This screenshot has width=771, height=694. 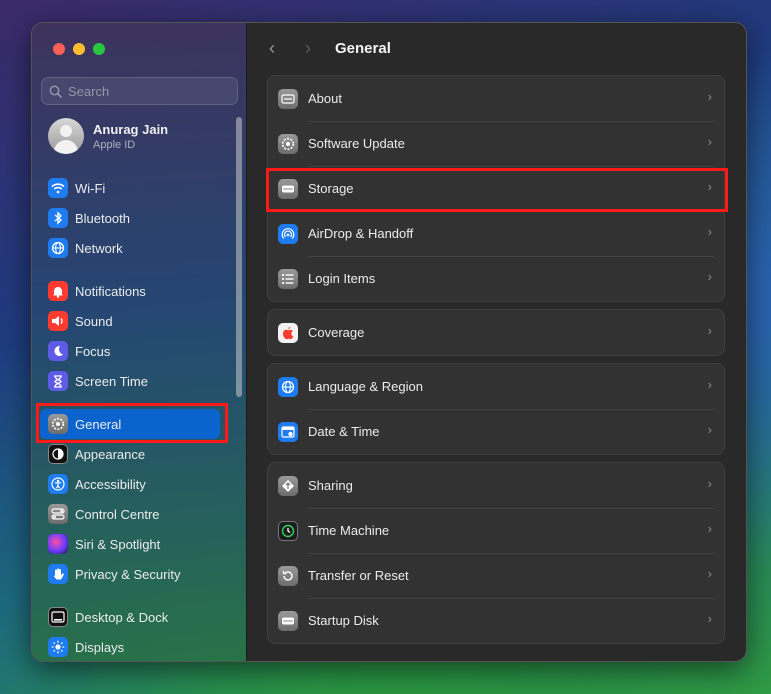 What do you see at coordinates (114, 144) in the screenshot?
I see `profile-subtitle: Apple ID` at bounding box center [114, 144].